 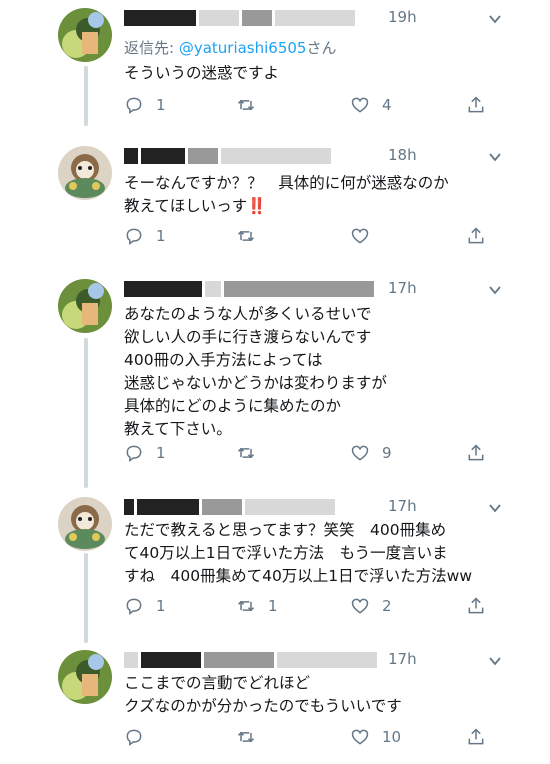 I want to click on tweet-actions: 1 9, so click(x=309, y=453).